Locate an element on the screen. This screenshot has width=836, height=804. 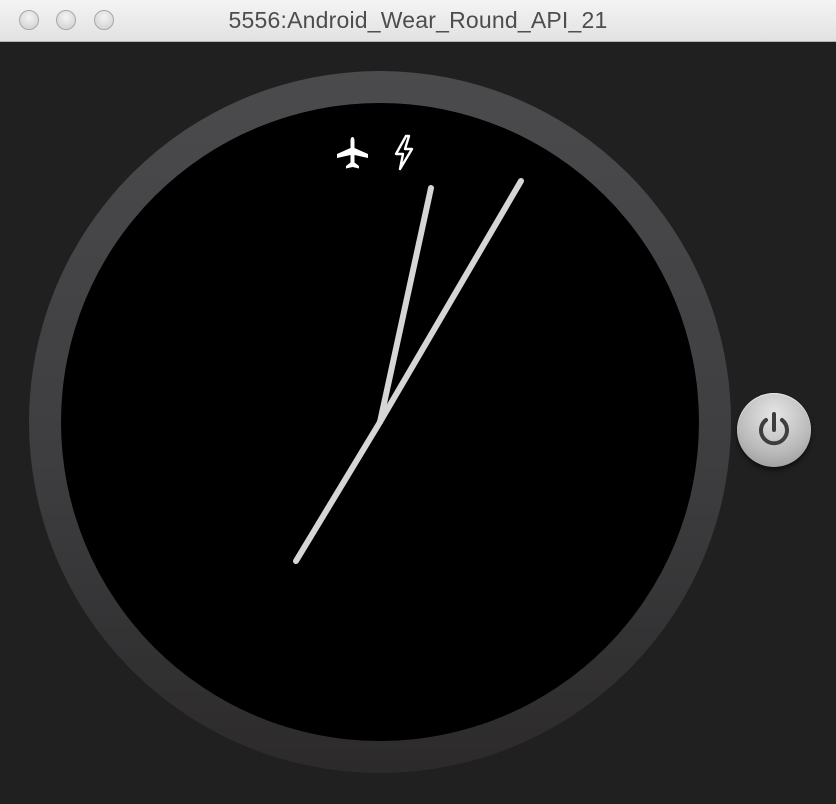
title-bar: 5556:Android_Wear_Round_API_21 is located at coordinates (418, 21).